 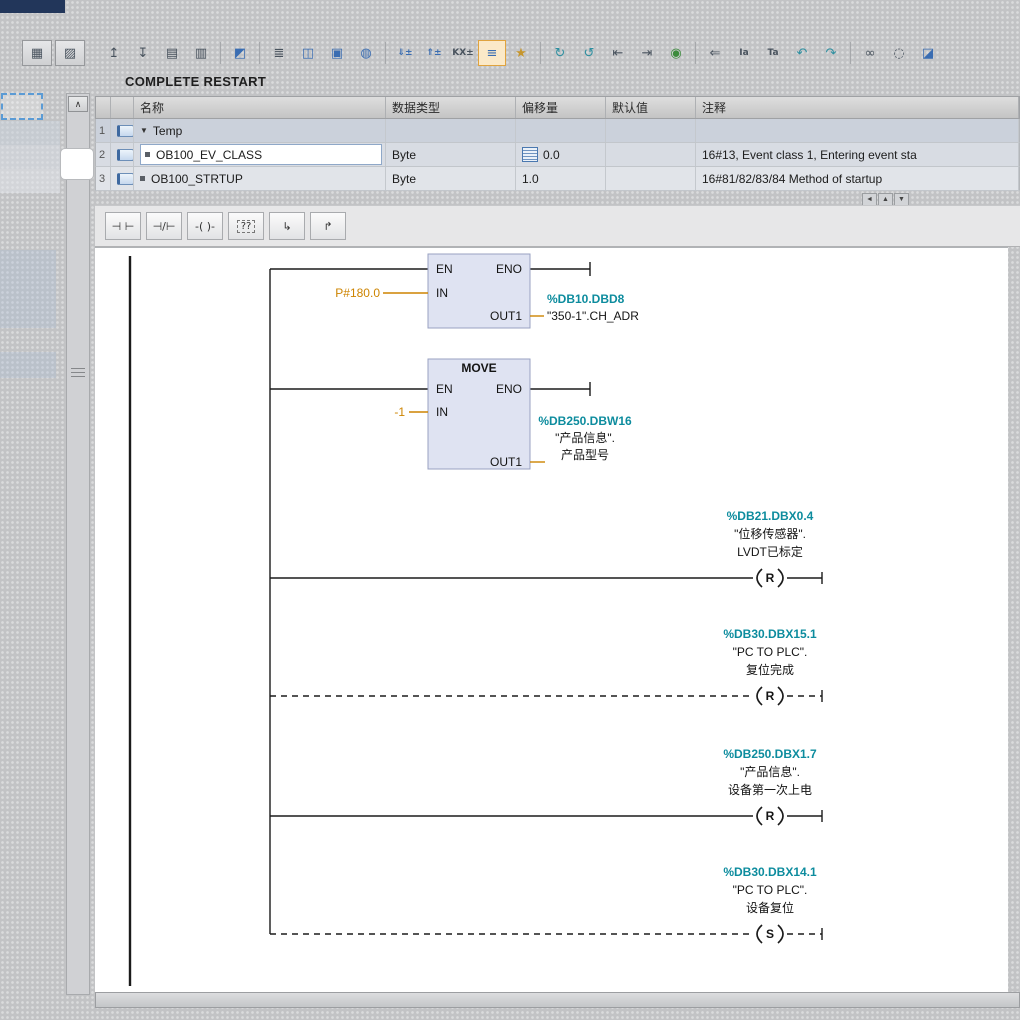 What do you see at coordinates (492, 53) in the screenshot?
I see `network-comments-icon: ≡` at bounding box center [492, 53].